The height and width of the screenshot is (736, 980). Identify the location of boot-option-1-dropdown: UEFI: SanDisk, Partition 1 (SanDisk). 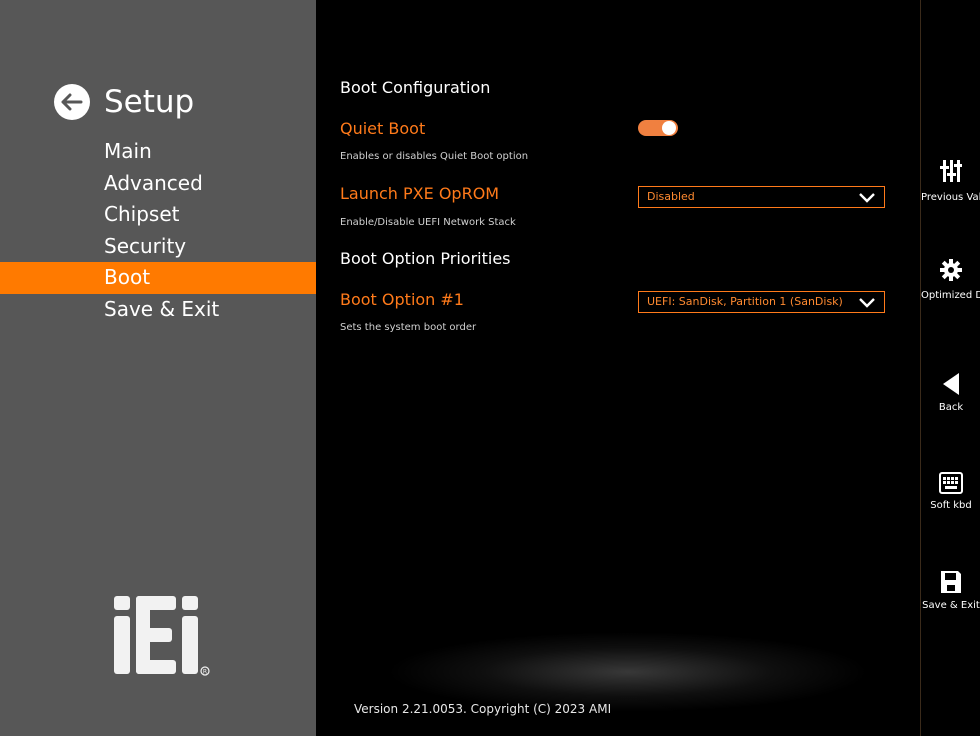
(761, 302).